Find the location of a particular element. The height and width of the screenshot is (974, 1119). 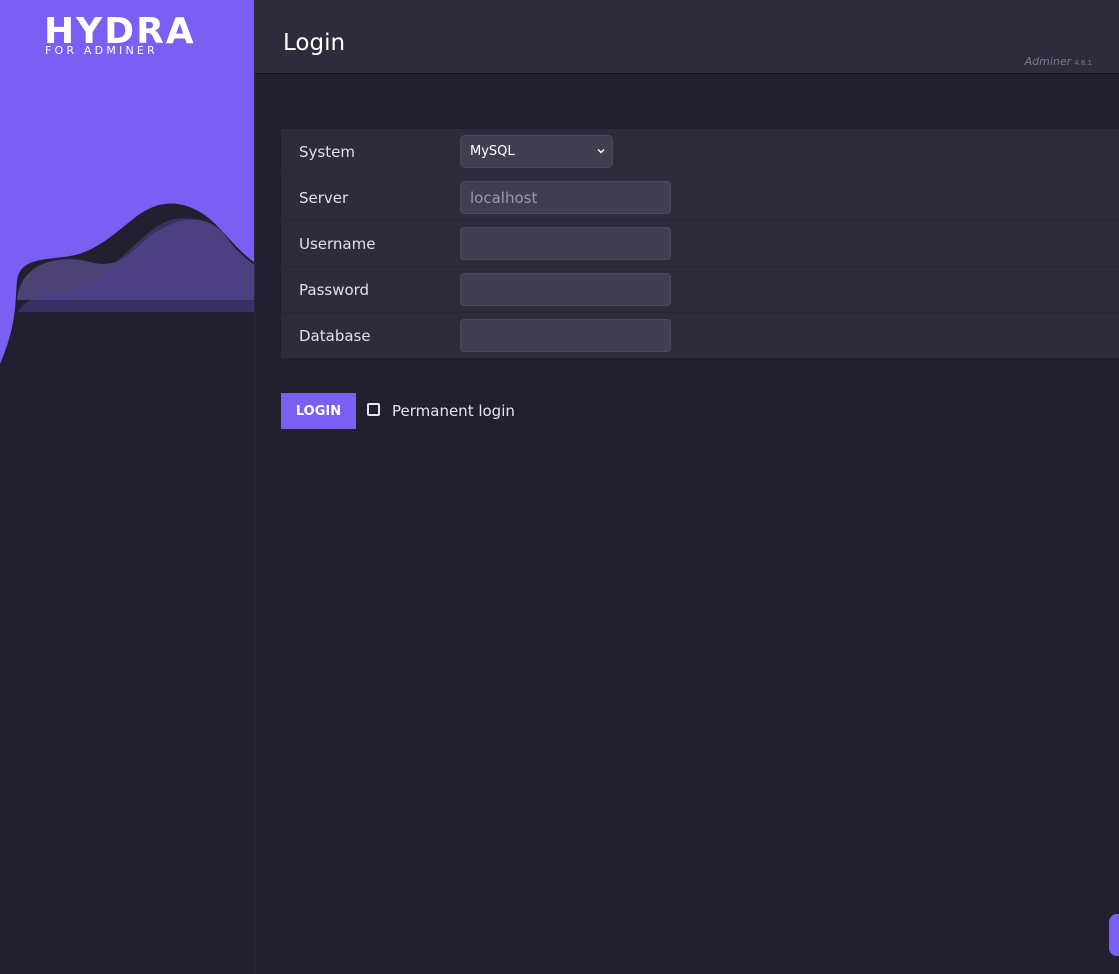

system-select: MySQL is located at coordinates (536, 151).